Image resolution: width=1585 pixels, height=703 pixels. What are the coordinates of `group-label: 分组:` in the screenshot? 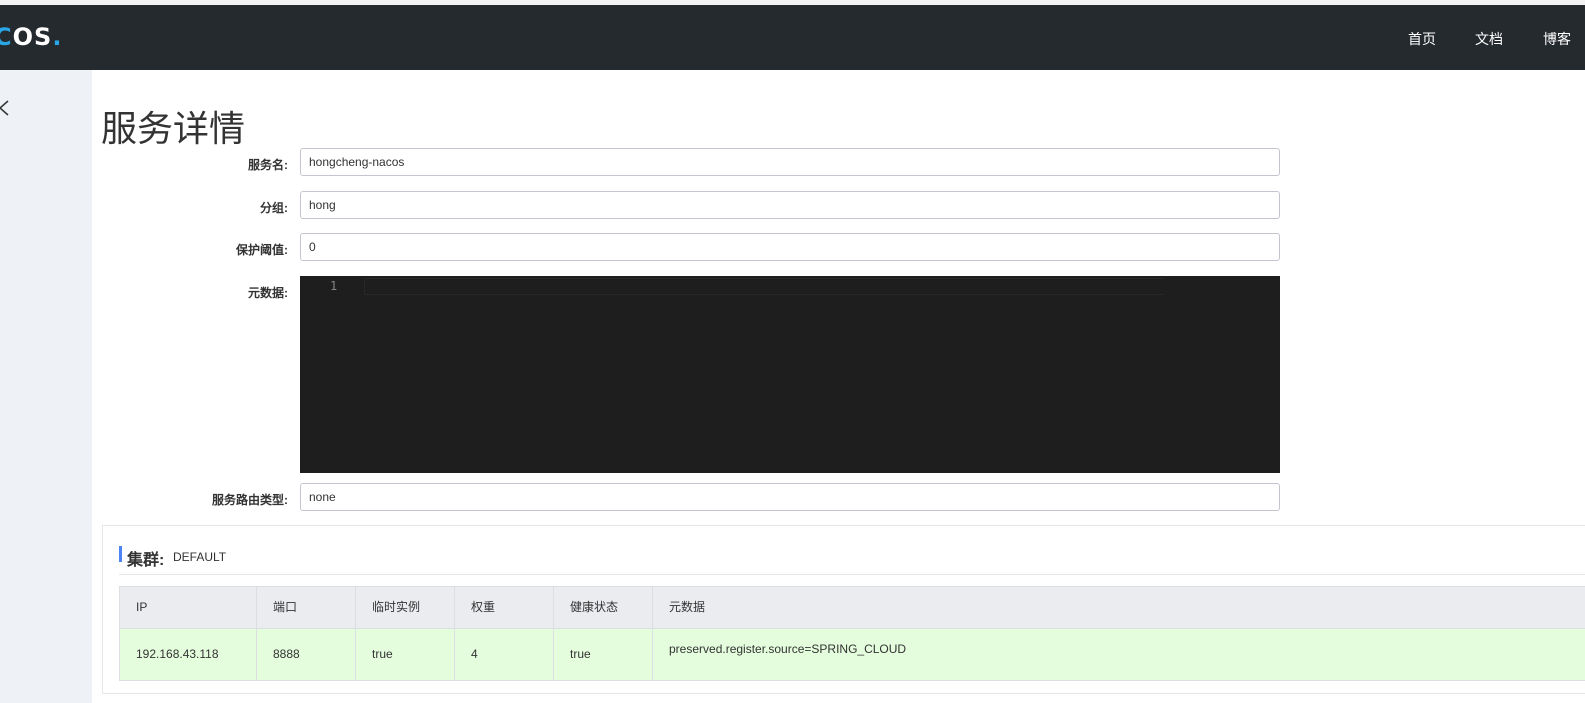 It's located at (274, 208).